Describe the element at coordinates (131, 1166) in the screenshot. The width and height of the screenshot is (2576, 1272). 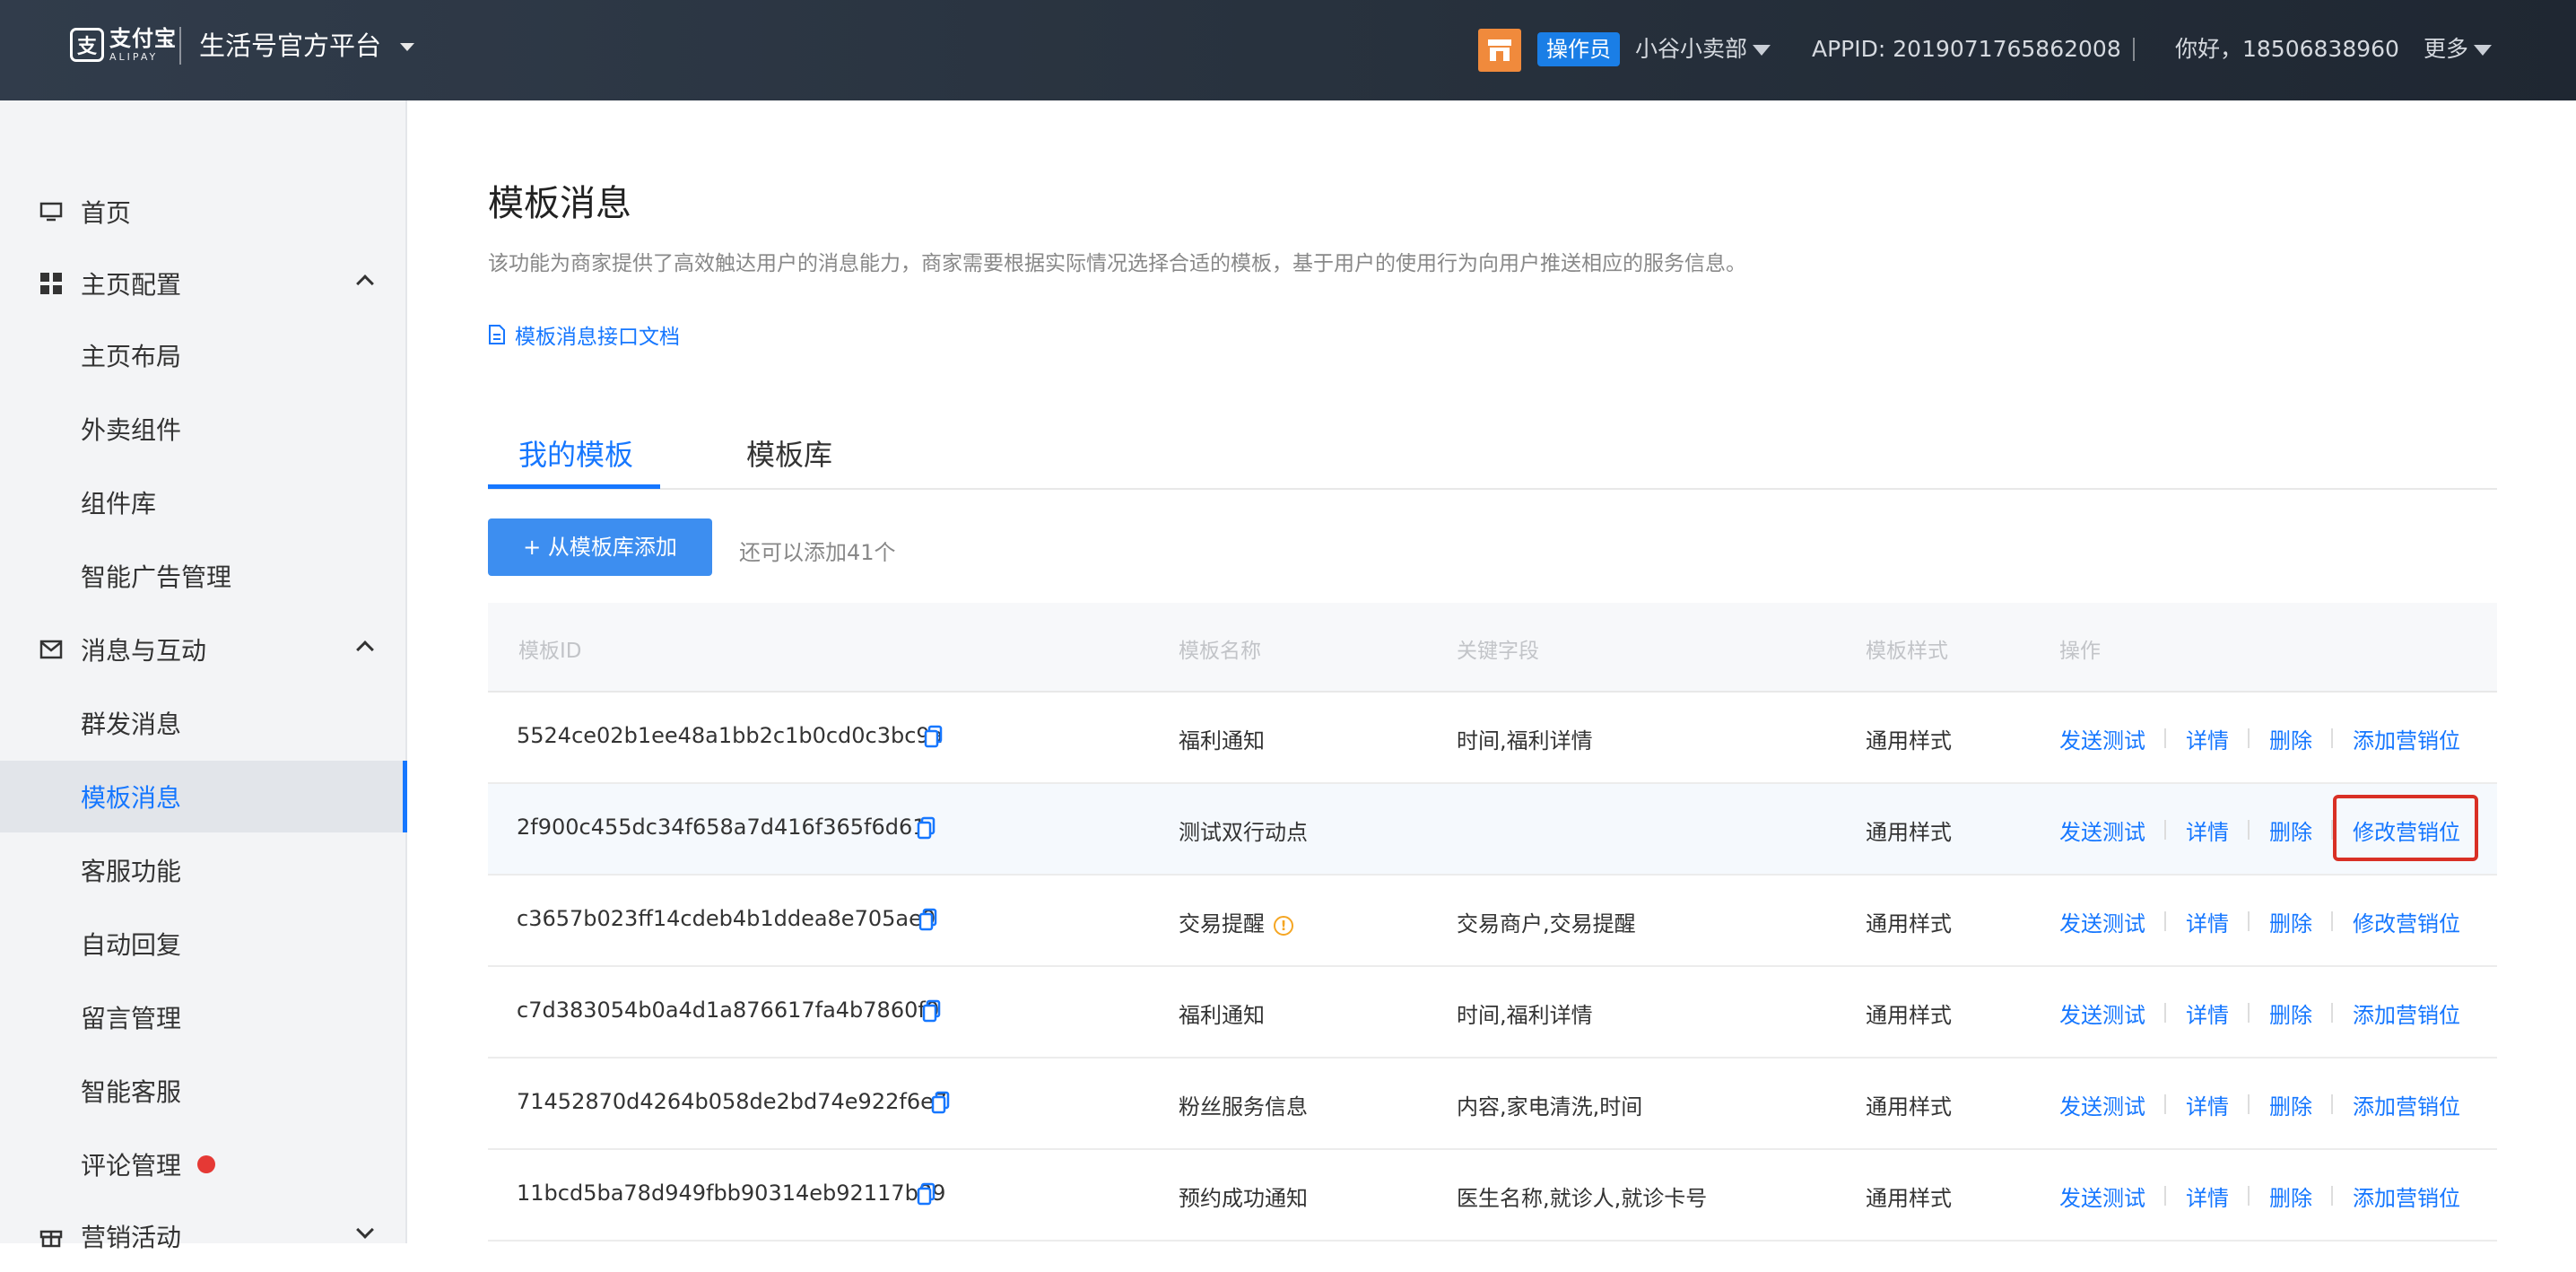
I see `sidebar-item-label: 评论管理` at that location.